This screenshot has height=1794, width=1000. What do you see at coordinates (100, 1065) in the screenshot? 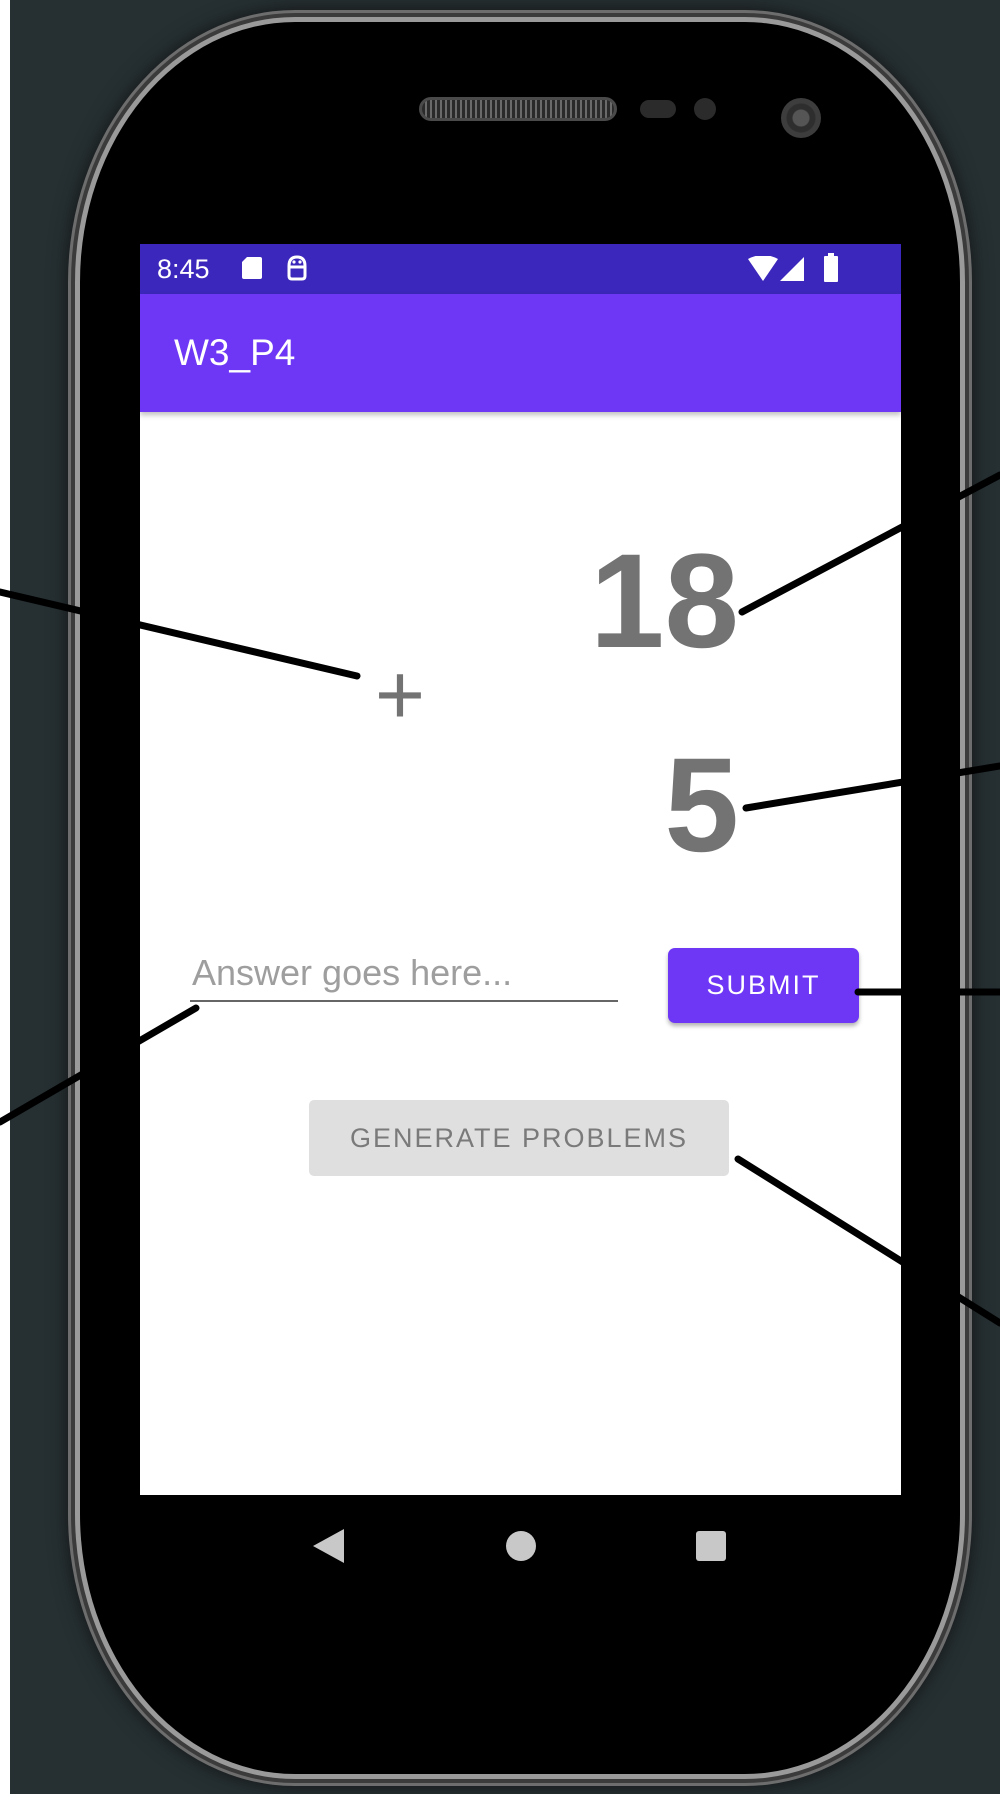
I see `leader-line-answer-input` at bounding box center [100, 1065].